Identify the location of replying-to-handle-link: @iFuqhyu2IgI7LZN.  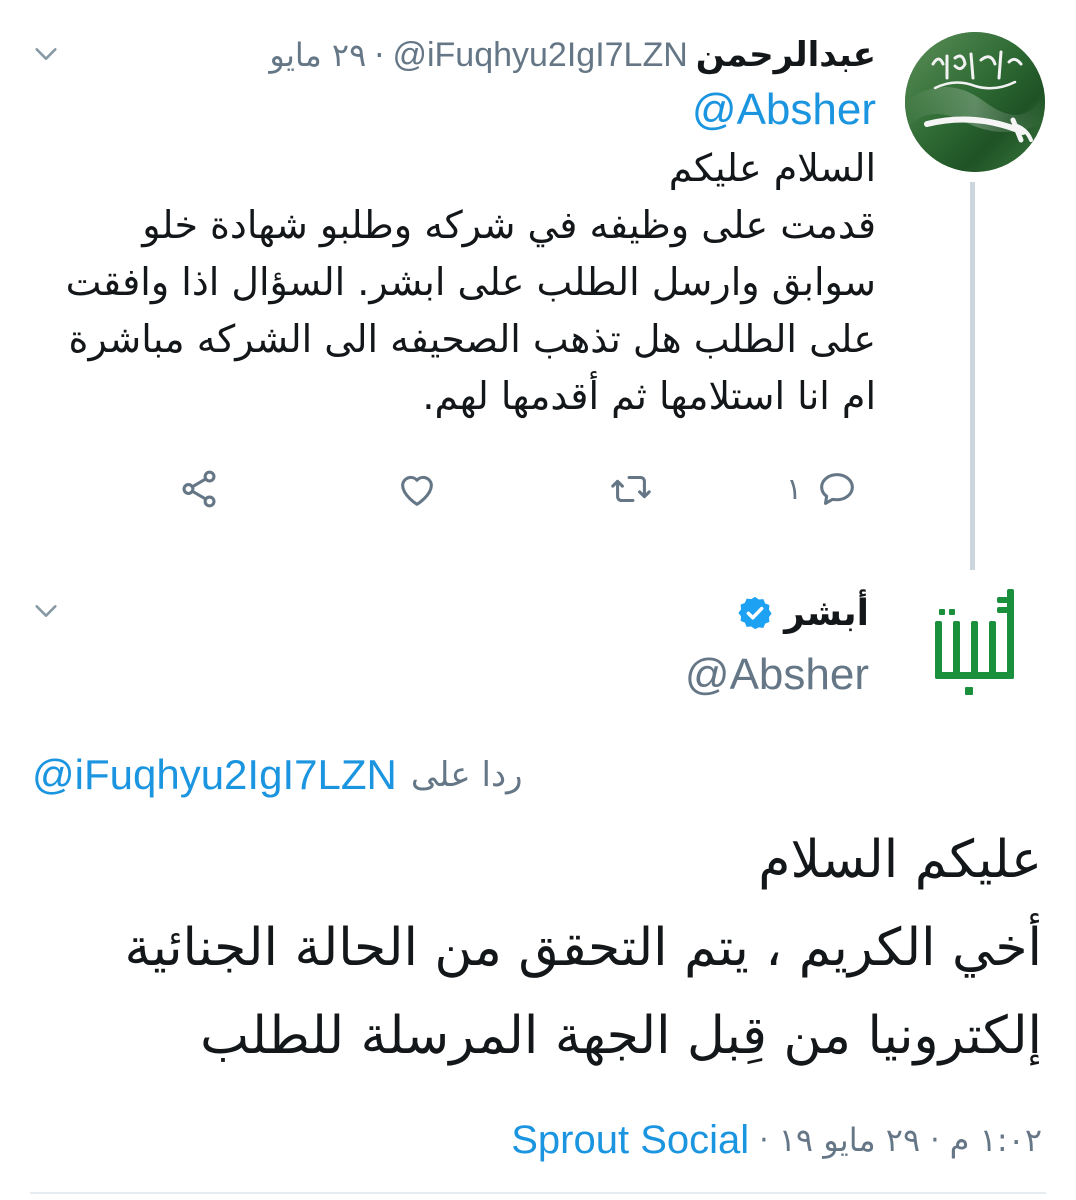
(214, 775).